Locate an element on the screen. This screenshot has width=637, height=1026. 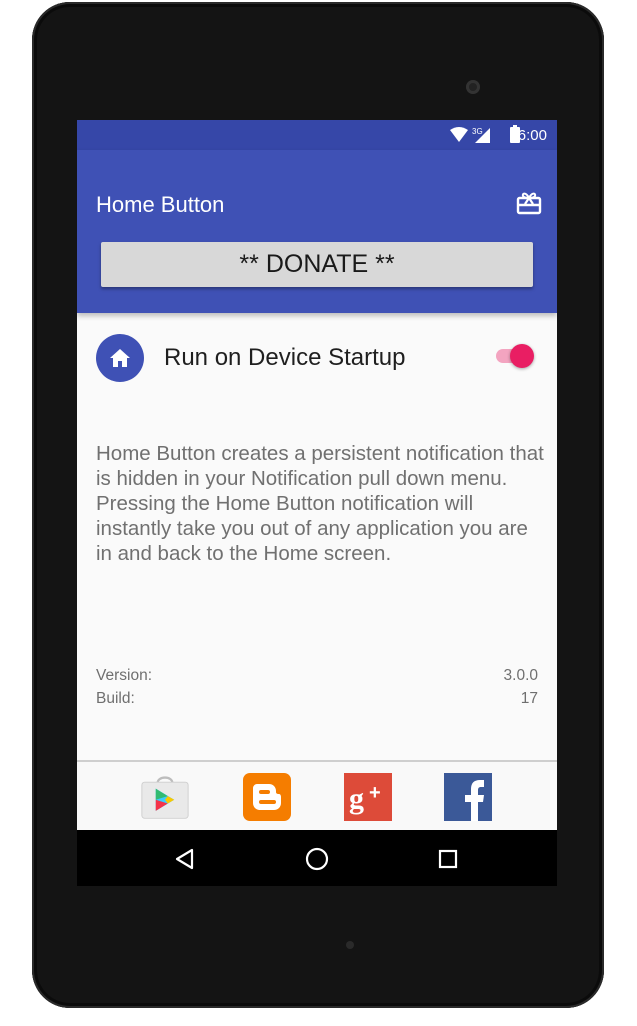
startup-toggle is located at coordinates (514, 356).